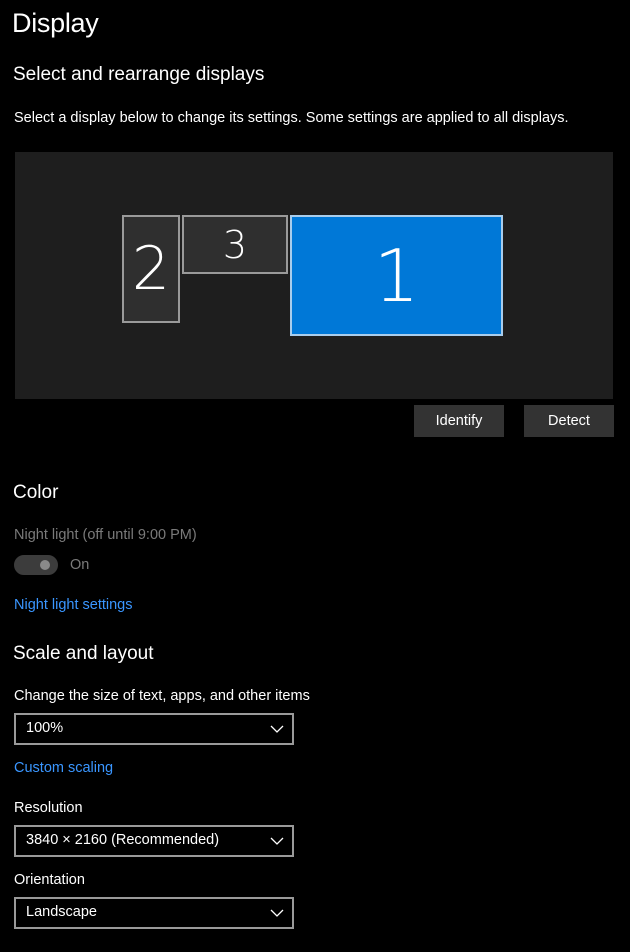 This screenshot has width=630, height=952. I want to click on arrange-heading: Select and rearrange displays, so click(139, 74).